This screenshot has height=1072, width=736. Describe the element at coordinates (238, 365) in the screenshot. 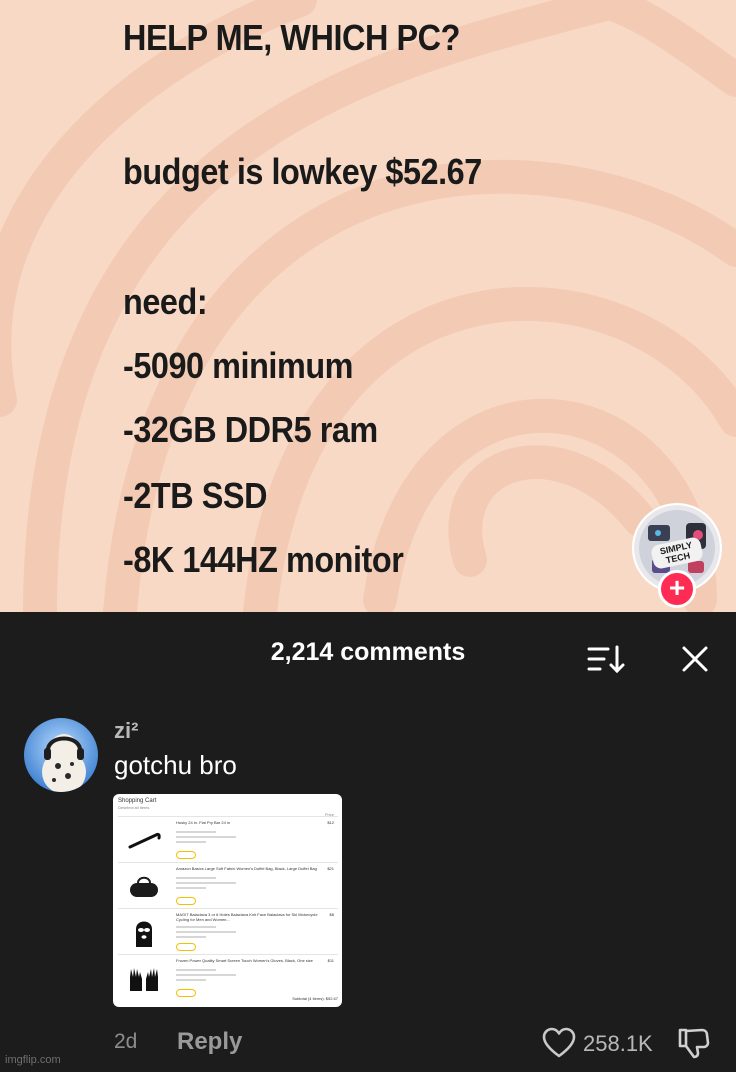

I see `caption-line: -5090 minimum` at that location.